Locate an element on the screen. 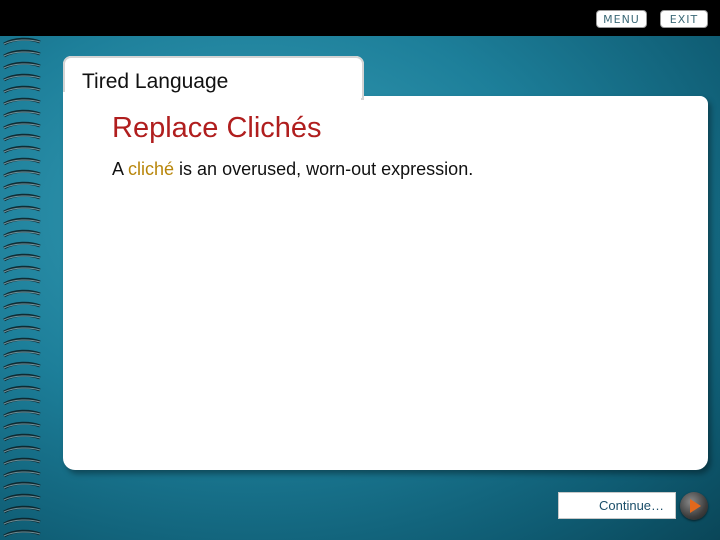 Image resolution: width=720 pixels, height=540 pixels. definition-suffix: is an overused, worn-out expression. is located at coordinates (324, 169).